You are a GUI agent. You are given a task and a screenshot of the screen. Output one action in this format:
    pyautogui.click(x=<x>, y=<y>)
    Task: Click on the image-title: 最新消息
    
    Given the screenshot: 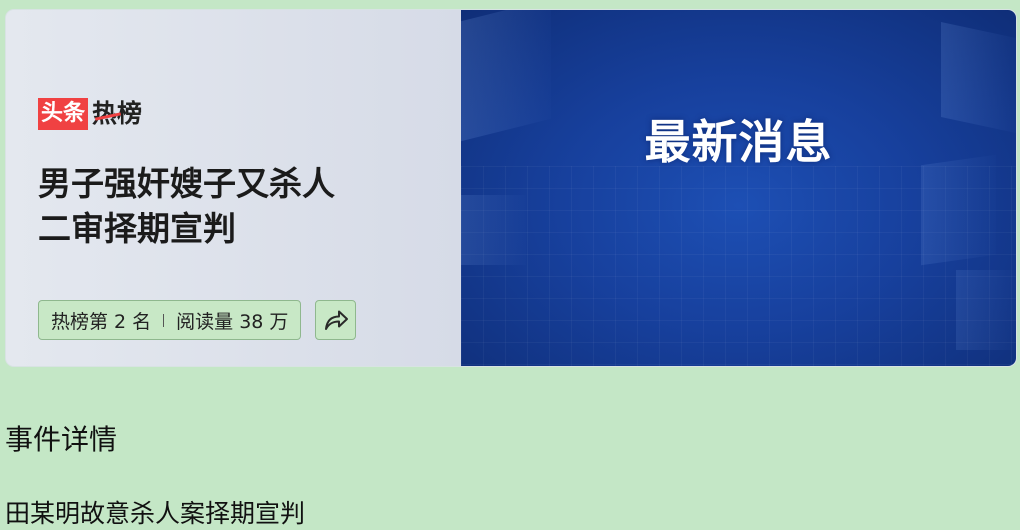 What is the action you would take?
    pyautogui.click(x=738, y=142)
    